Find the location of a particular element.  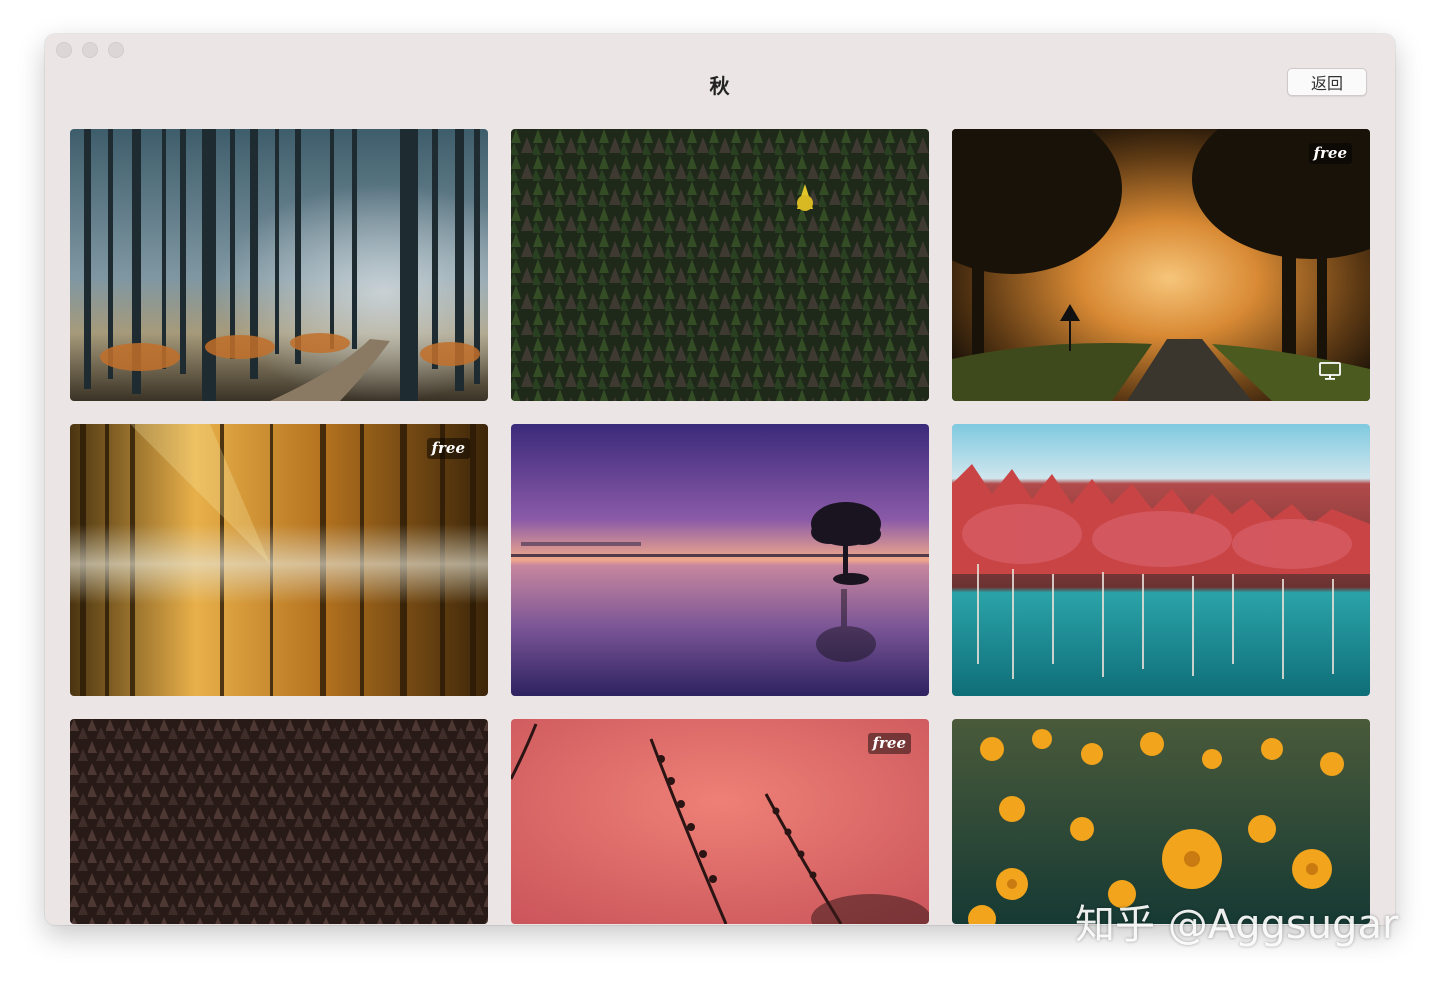

wallpaper-tile-red-larch is located at coordinates (1161, 560).